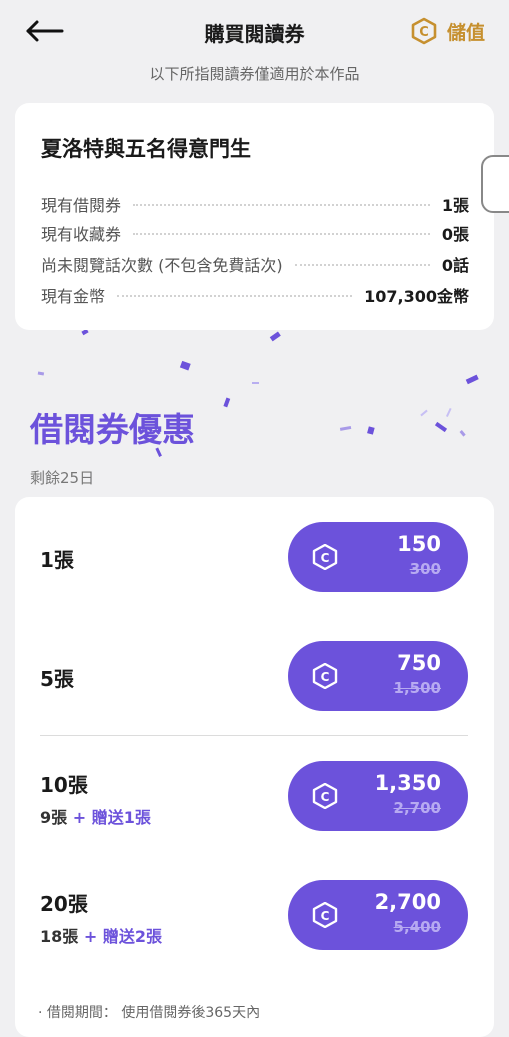 This screenshot has width=509, height=1037. What do you see at coordinates (64, 785) in the screenshot?
I see `offer-quantity: 10張` at bounding box center [64, 785].